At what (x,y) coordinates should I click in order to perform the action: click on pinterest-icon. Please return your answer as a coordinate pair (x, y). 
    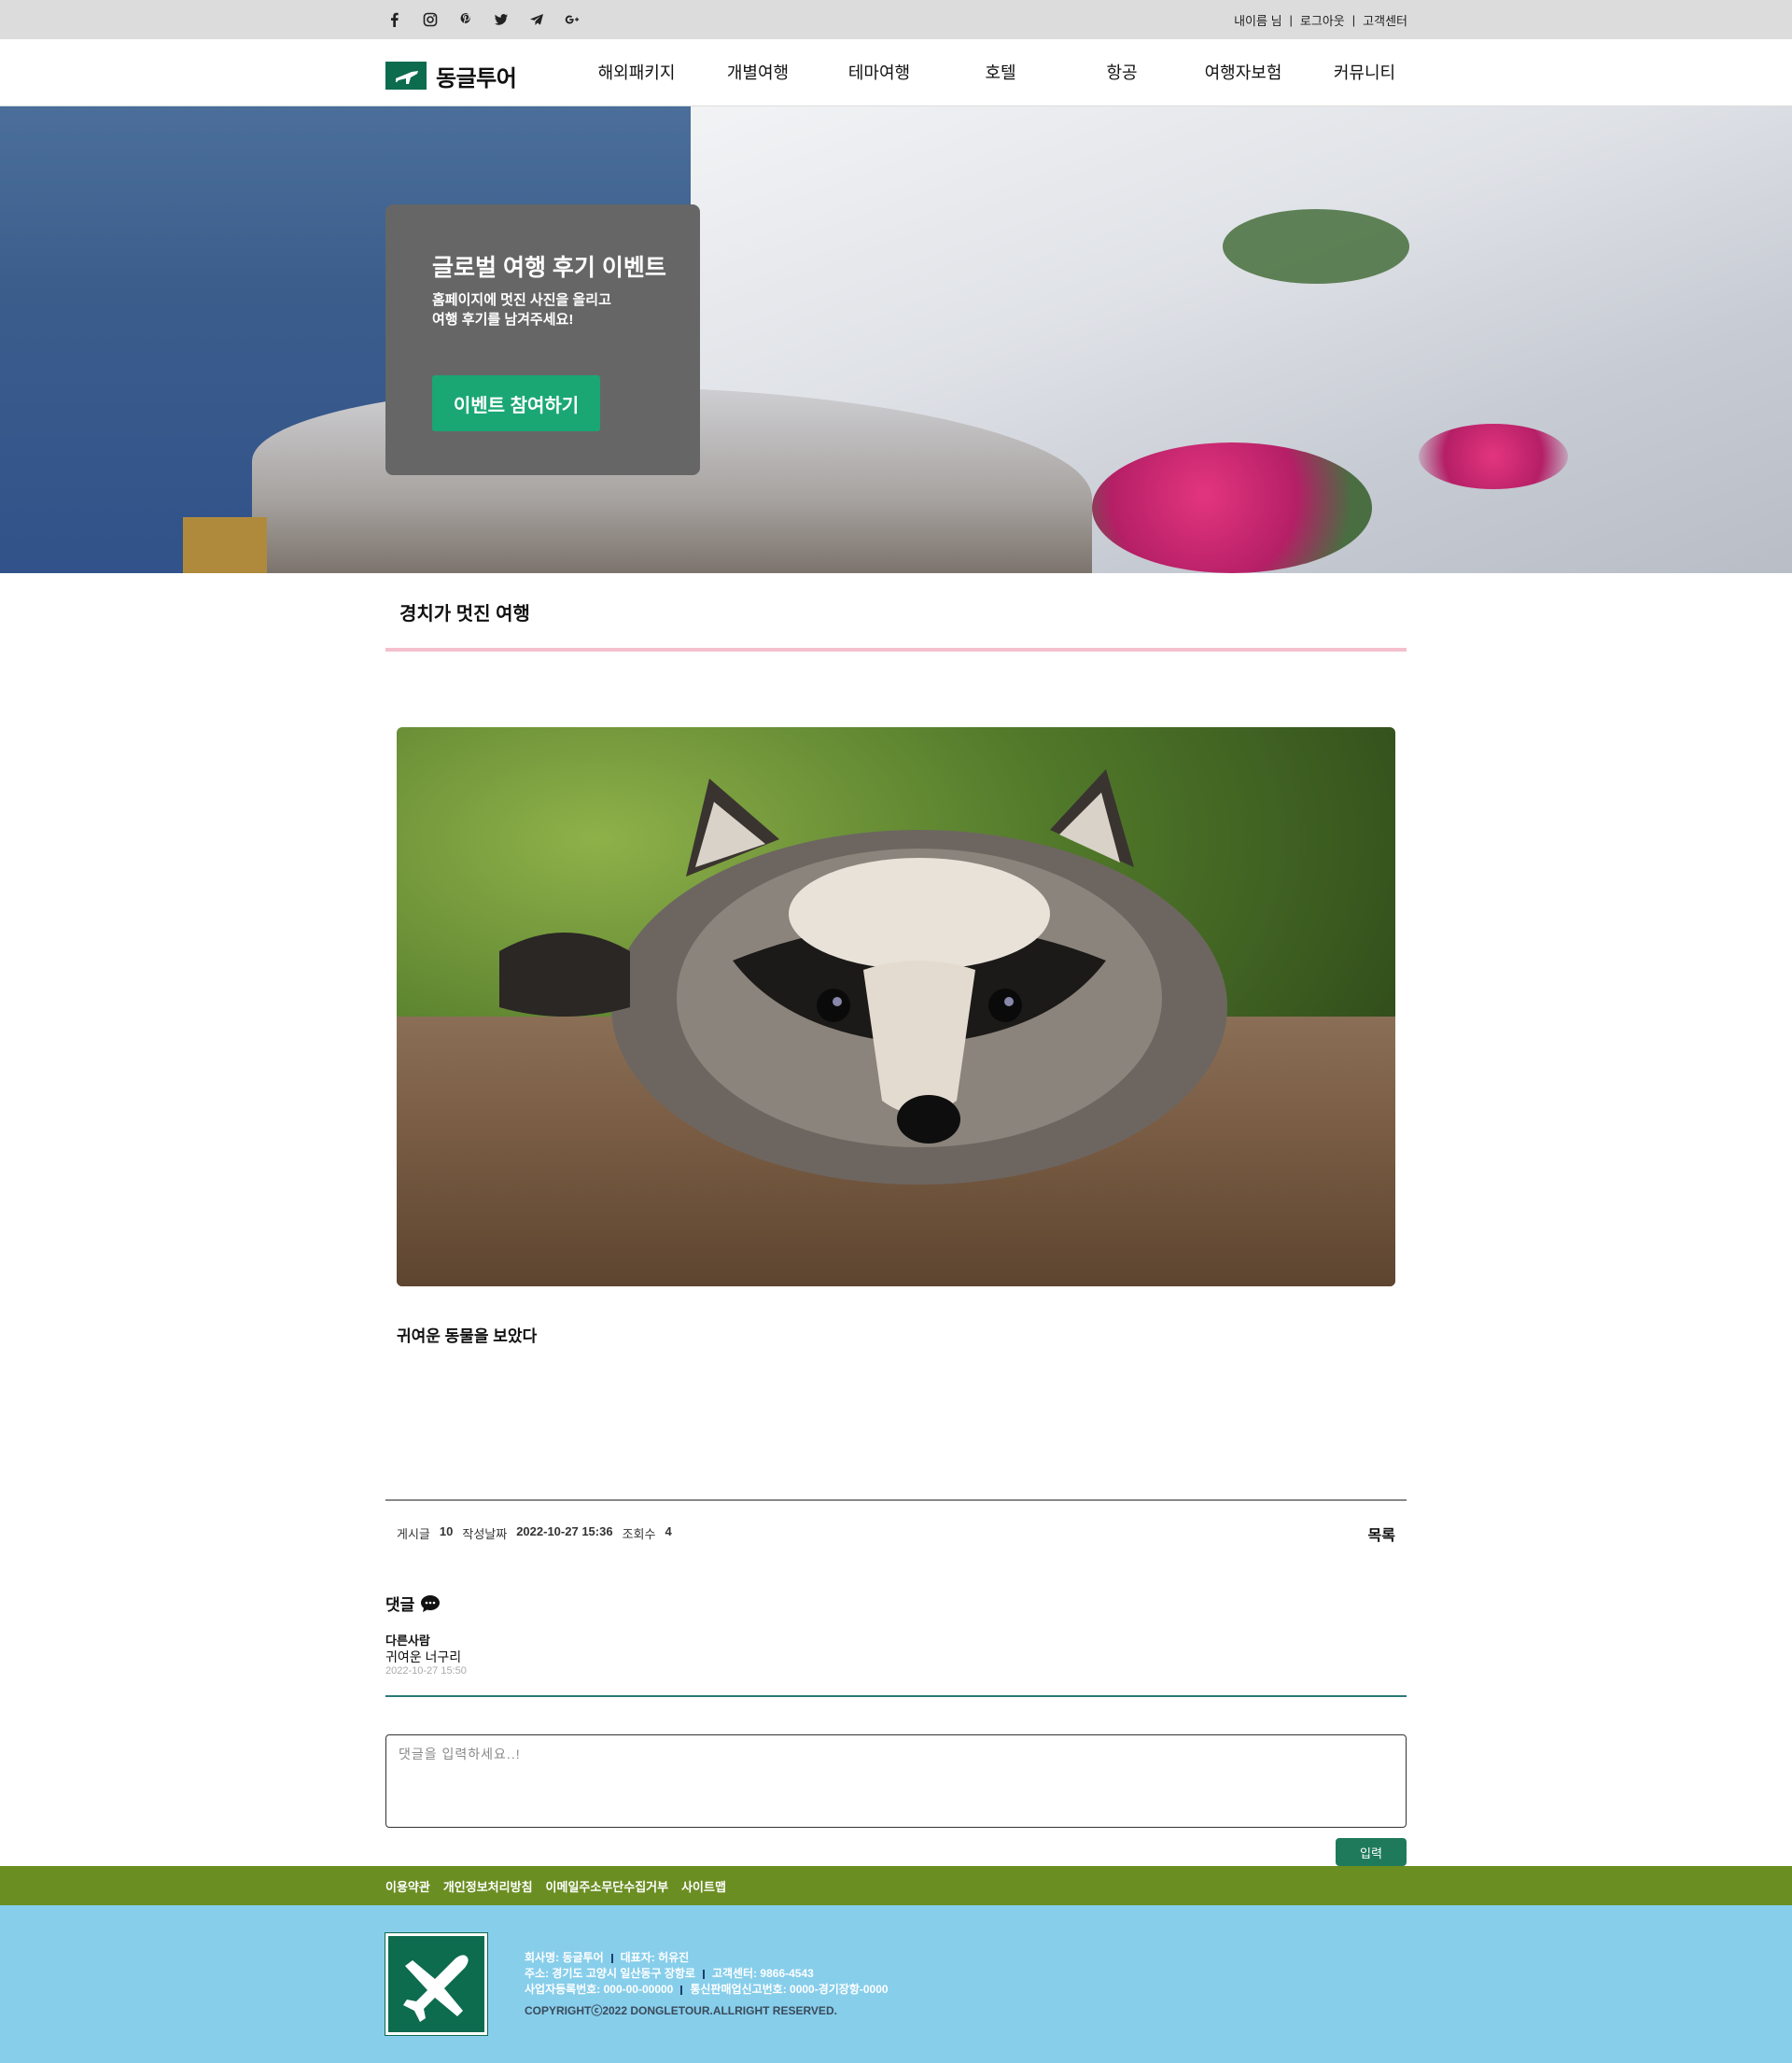
    Looking at the image, I should click on (465, 19).